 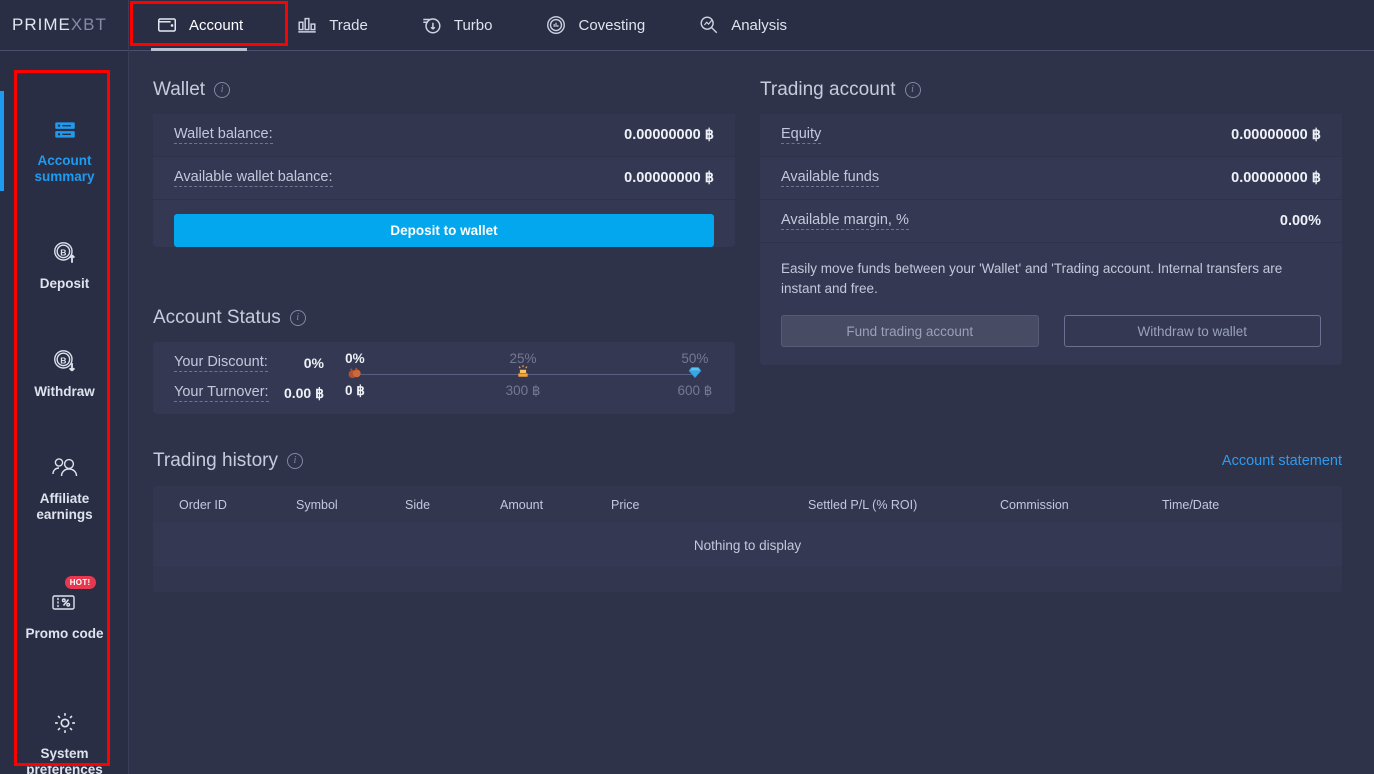 I want to click on withdraw-to-wallet-button: Withdraw to wallet, so click(x=1192, y=331).